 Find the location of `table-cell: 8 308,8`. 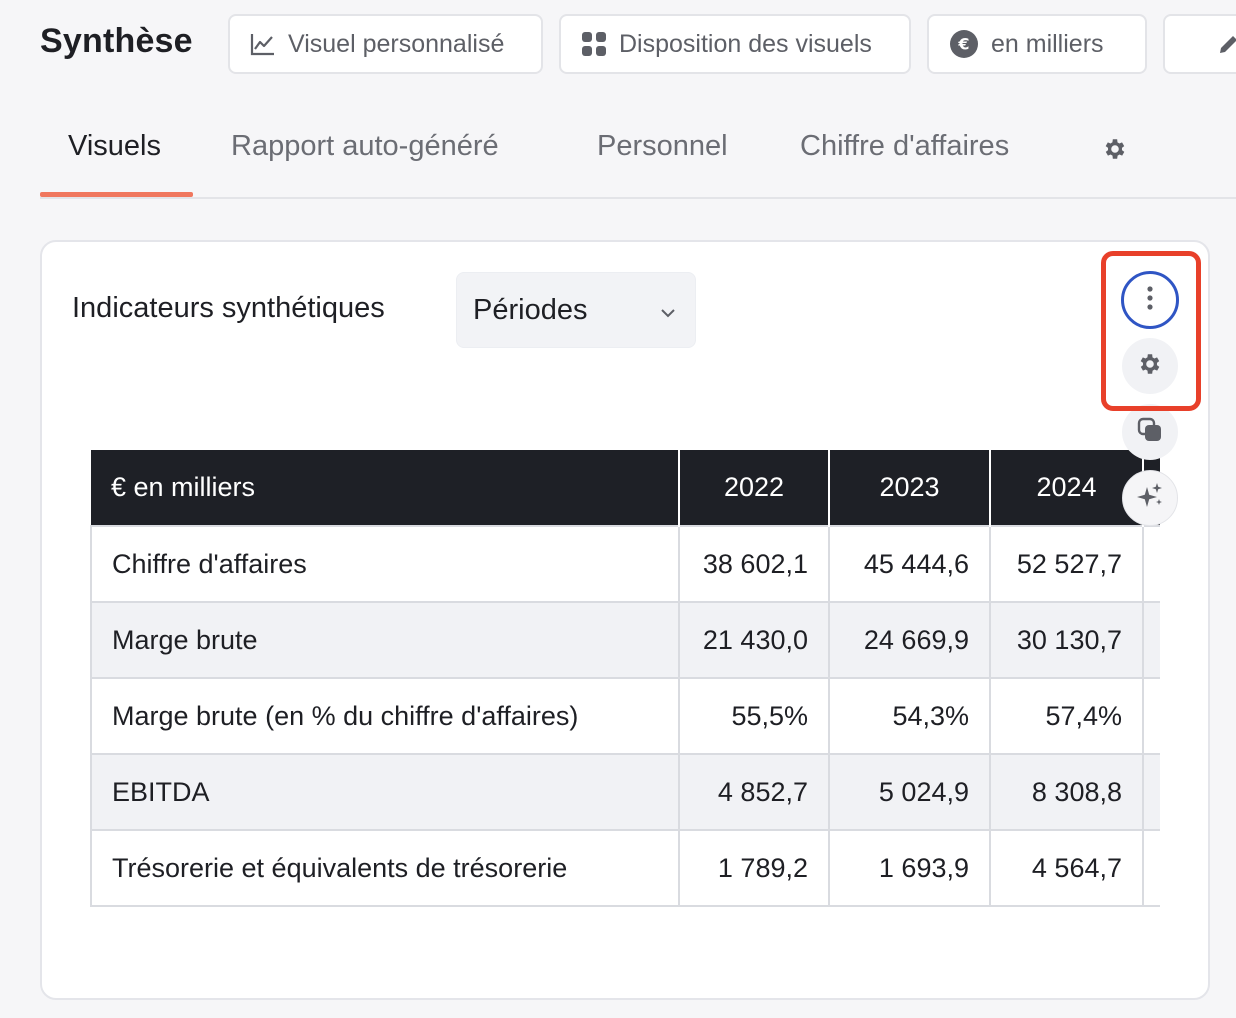

table-cell: 8 308,8 is located at coordinates (1066, 792).